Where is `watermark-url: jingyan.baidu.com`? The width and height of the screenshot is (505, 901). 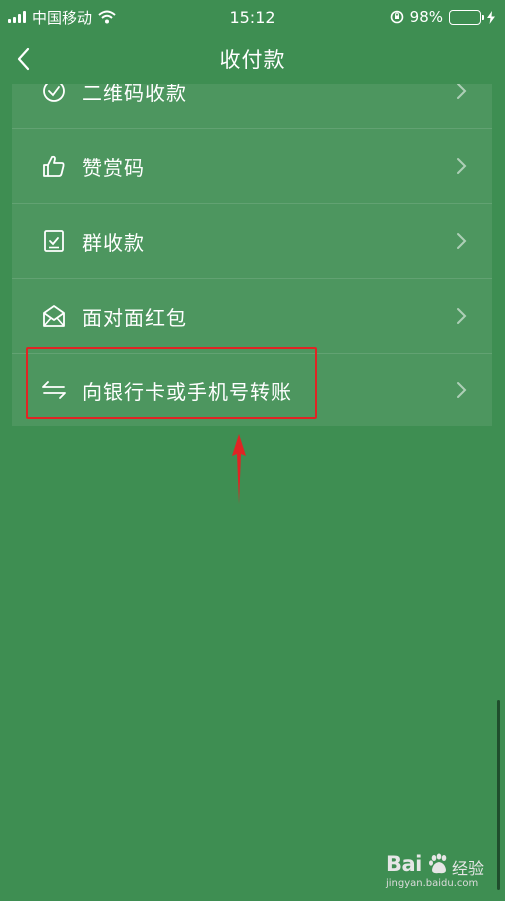 watermark-url: jingyan.baidu.com is located at coordinates (432, 883).